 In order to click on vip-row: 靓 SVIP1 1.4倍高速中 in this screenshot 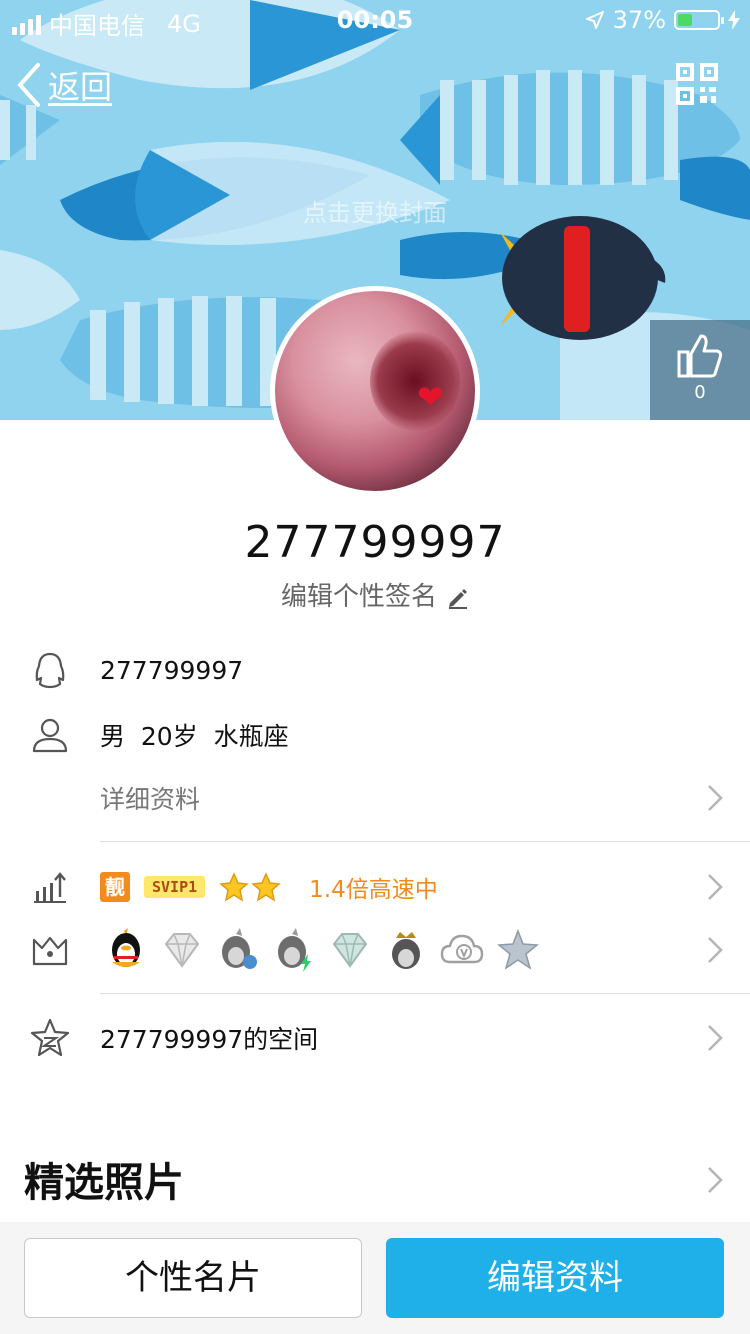, I will do `click(375, 887)`.